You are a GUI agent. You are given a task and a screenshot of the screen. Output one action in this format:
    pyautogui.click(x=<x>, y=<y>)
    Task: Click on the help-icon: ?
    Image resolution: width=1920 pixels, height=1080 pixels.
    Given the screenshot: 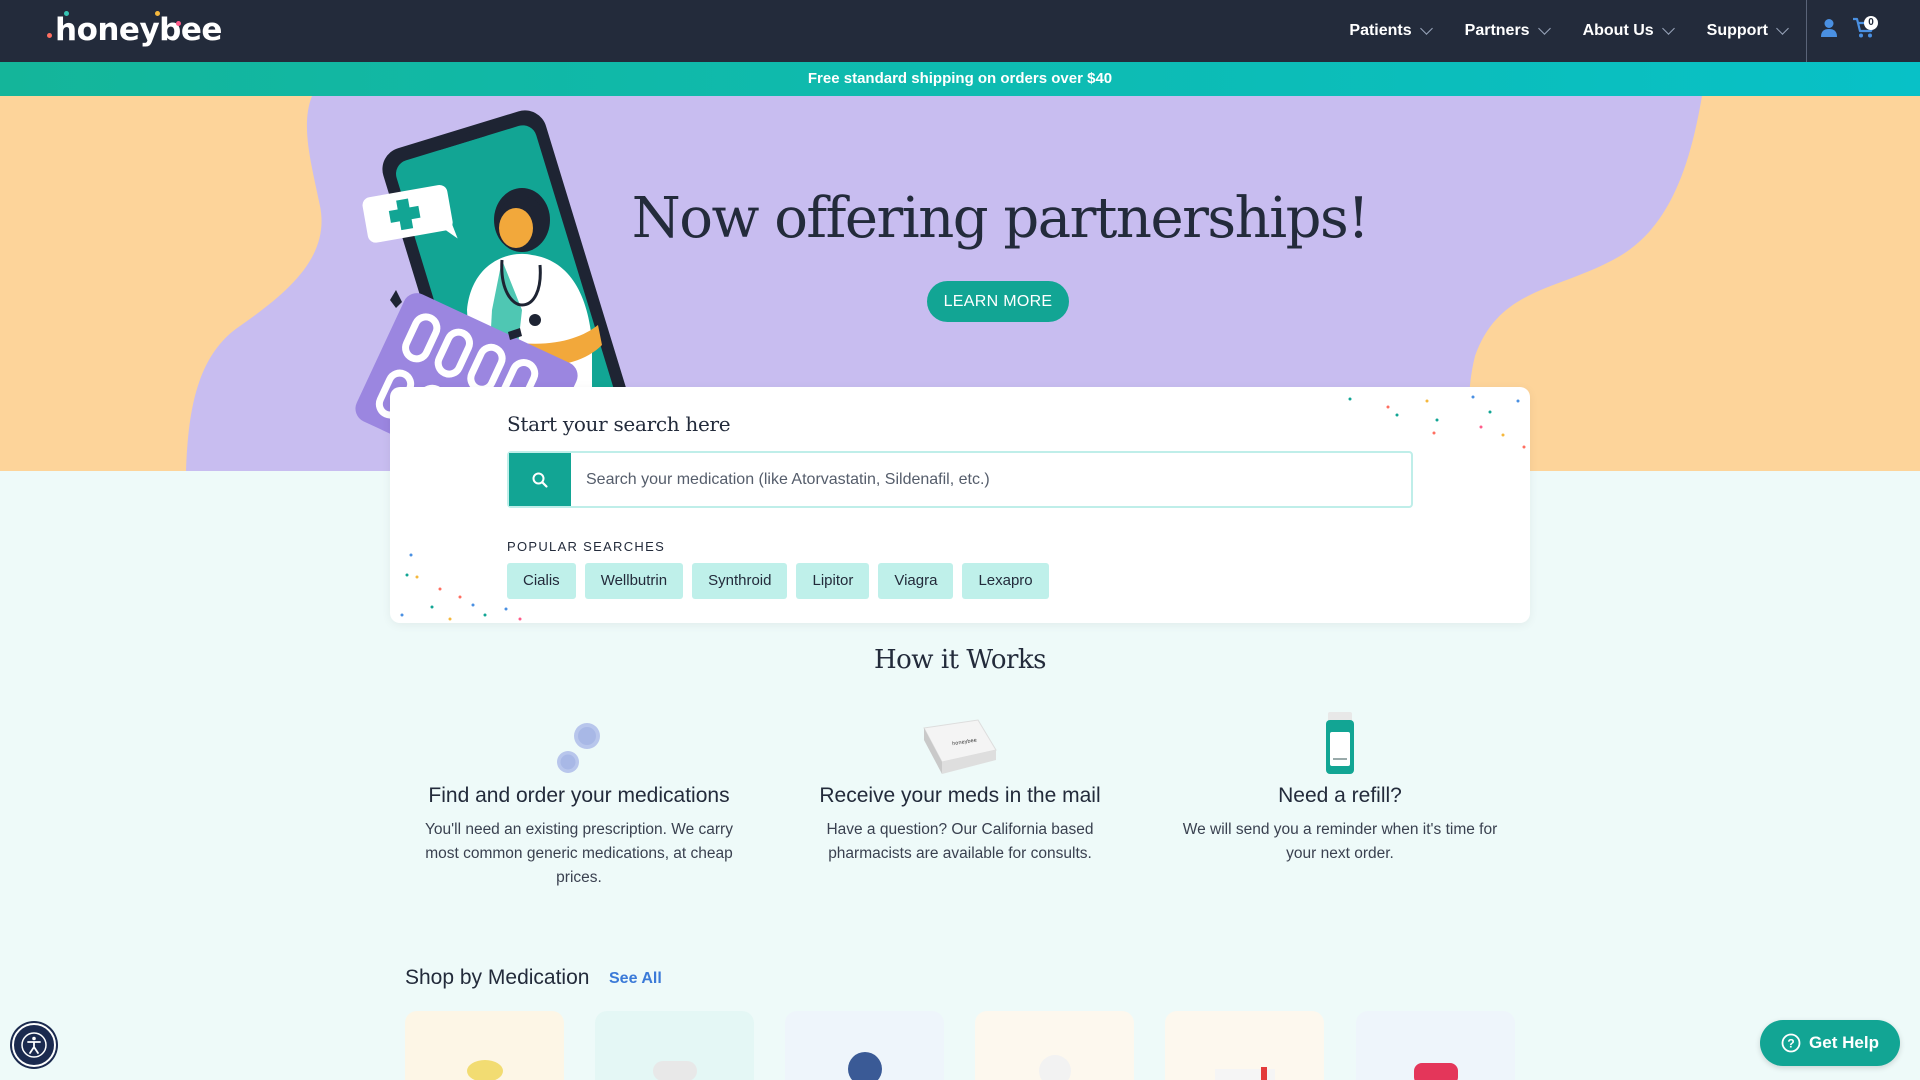 What is the action you would take?
    pyautogui.click(x=1791, y=1043)
    